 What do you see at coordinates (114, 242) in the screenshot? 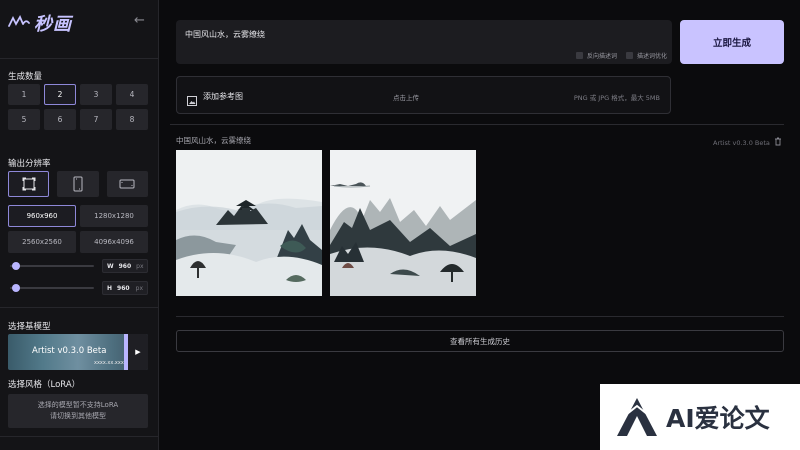
I see `res-option-4096: 4096x4096` at bounding box center [114, 242].